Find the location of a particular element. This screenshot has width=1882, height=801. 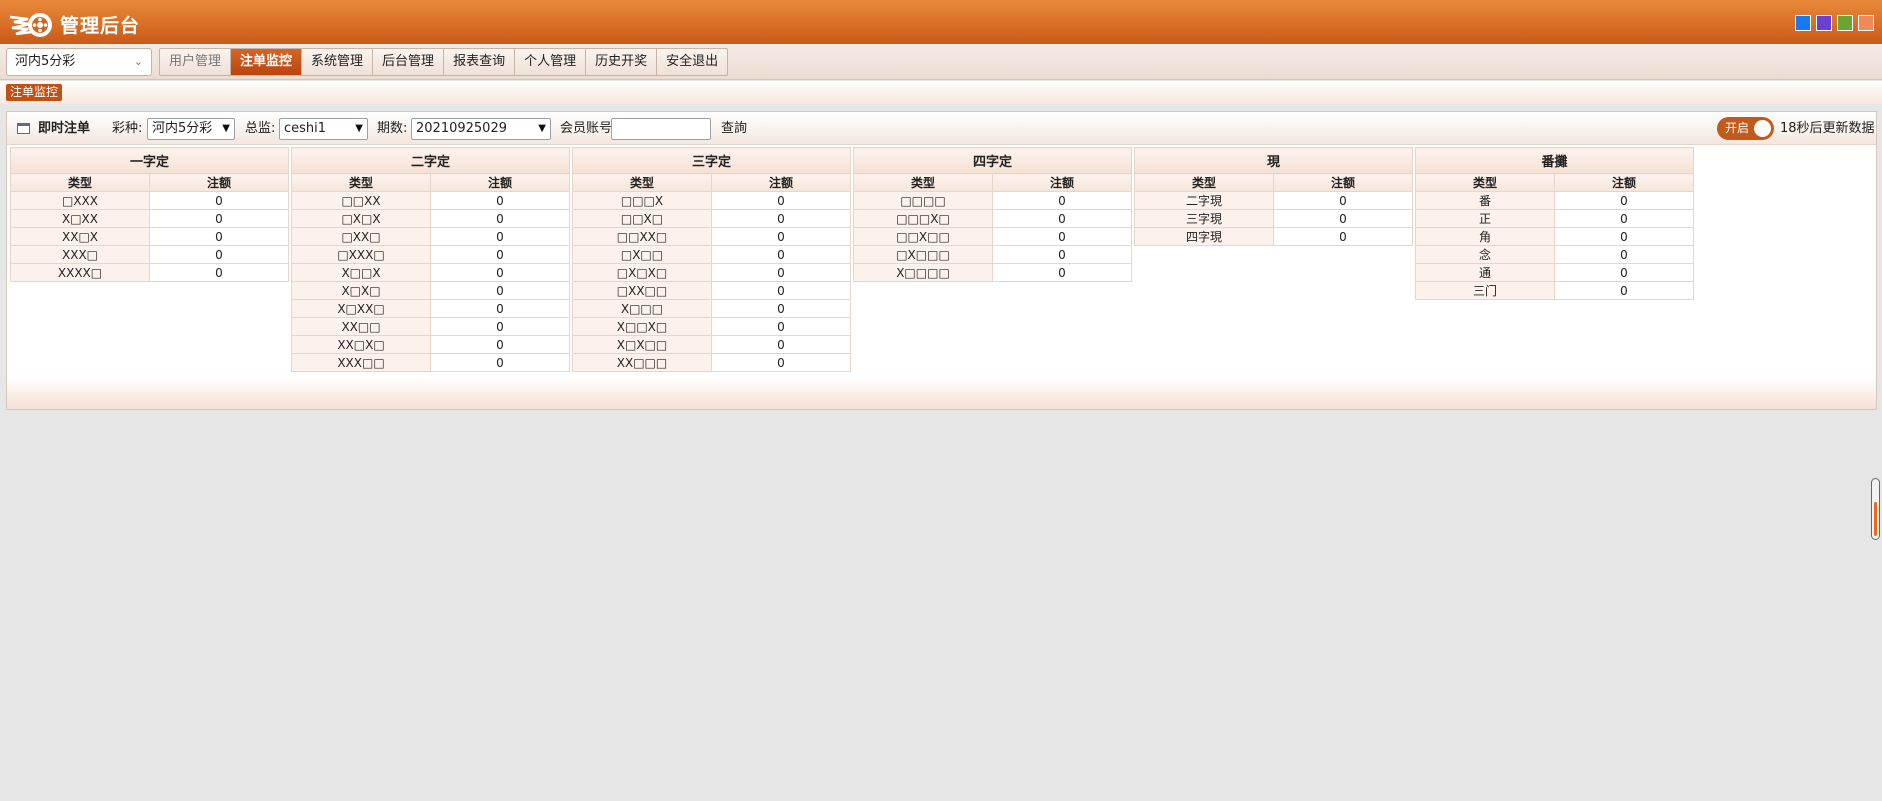

bet-type-cell: □□□X is located at coordinates (642, 200).